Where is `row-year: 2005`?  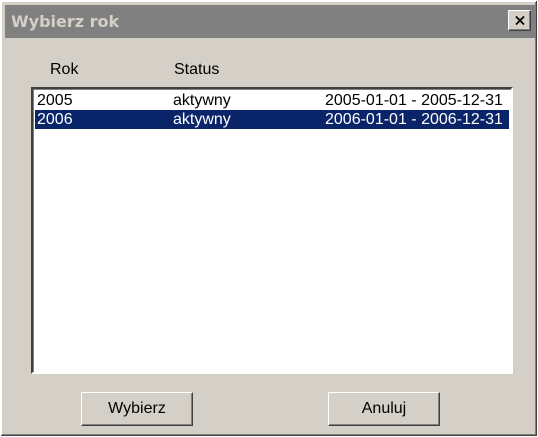
row-year: 2005 is located at coordinates (55, 100).